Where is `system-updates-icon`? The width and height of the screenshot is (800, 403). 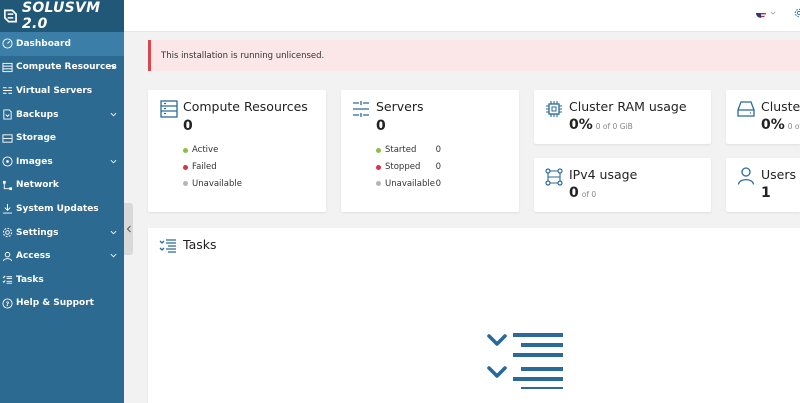 system-updates-icon is located at coordinates (7, 209).